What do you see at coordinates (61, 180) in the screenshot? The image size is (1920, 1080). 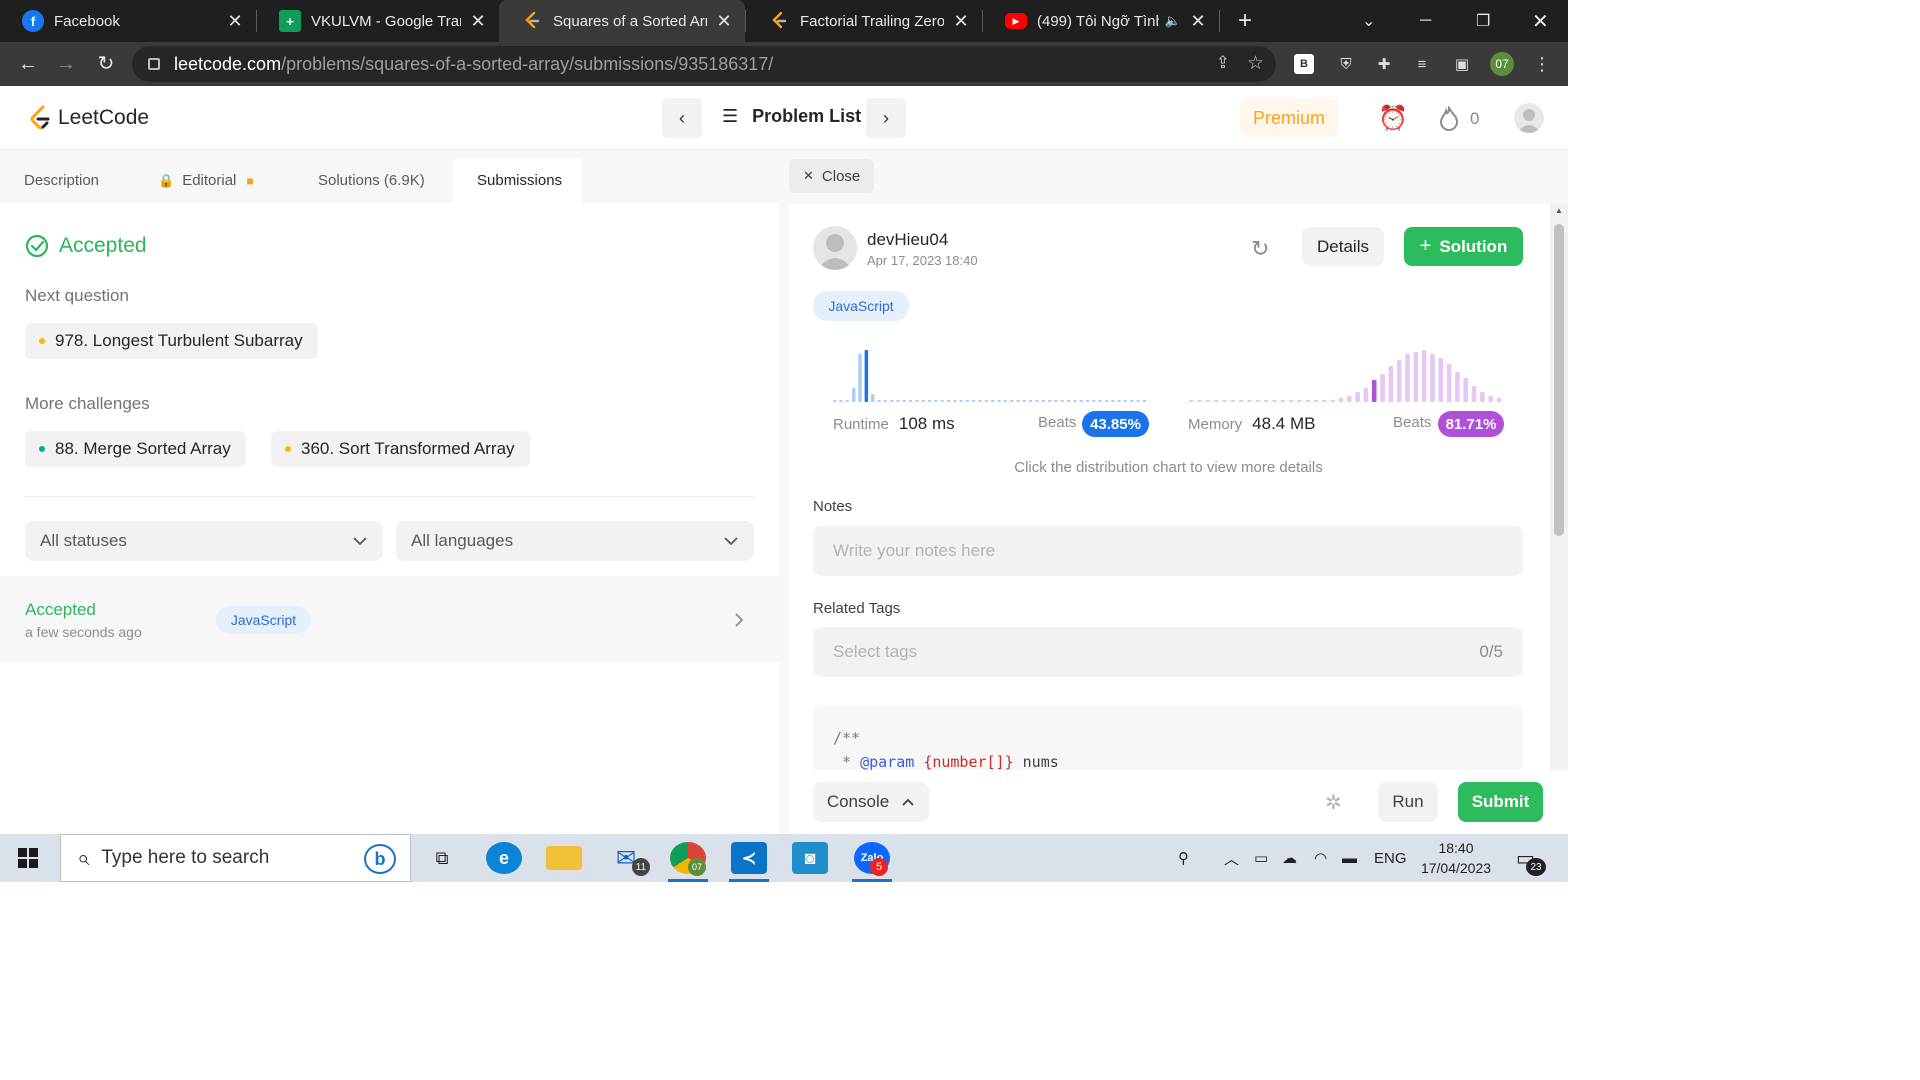 I see `tab-description: Description` at bounding box center [61, 180].